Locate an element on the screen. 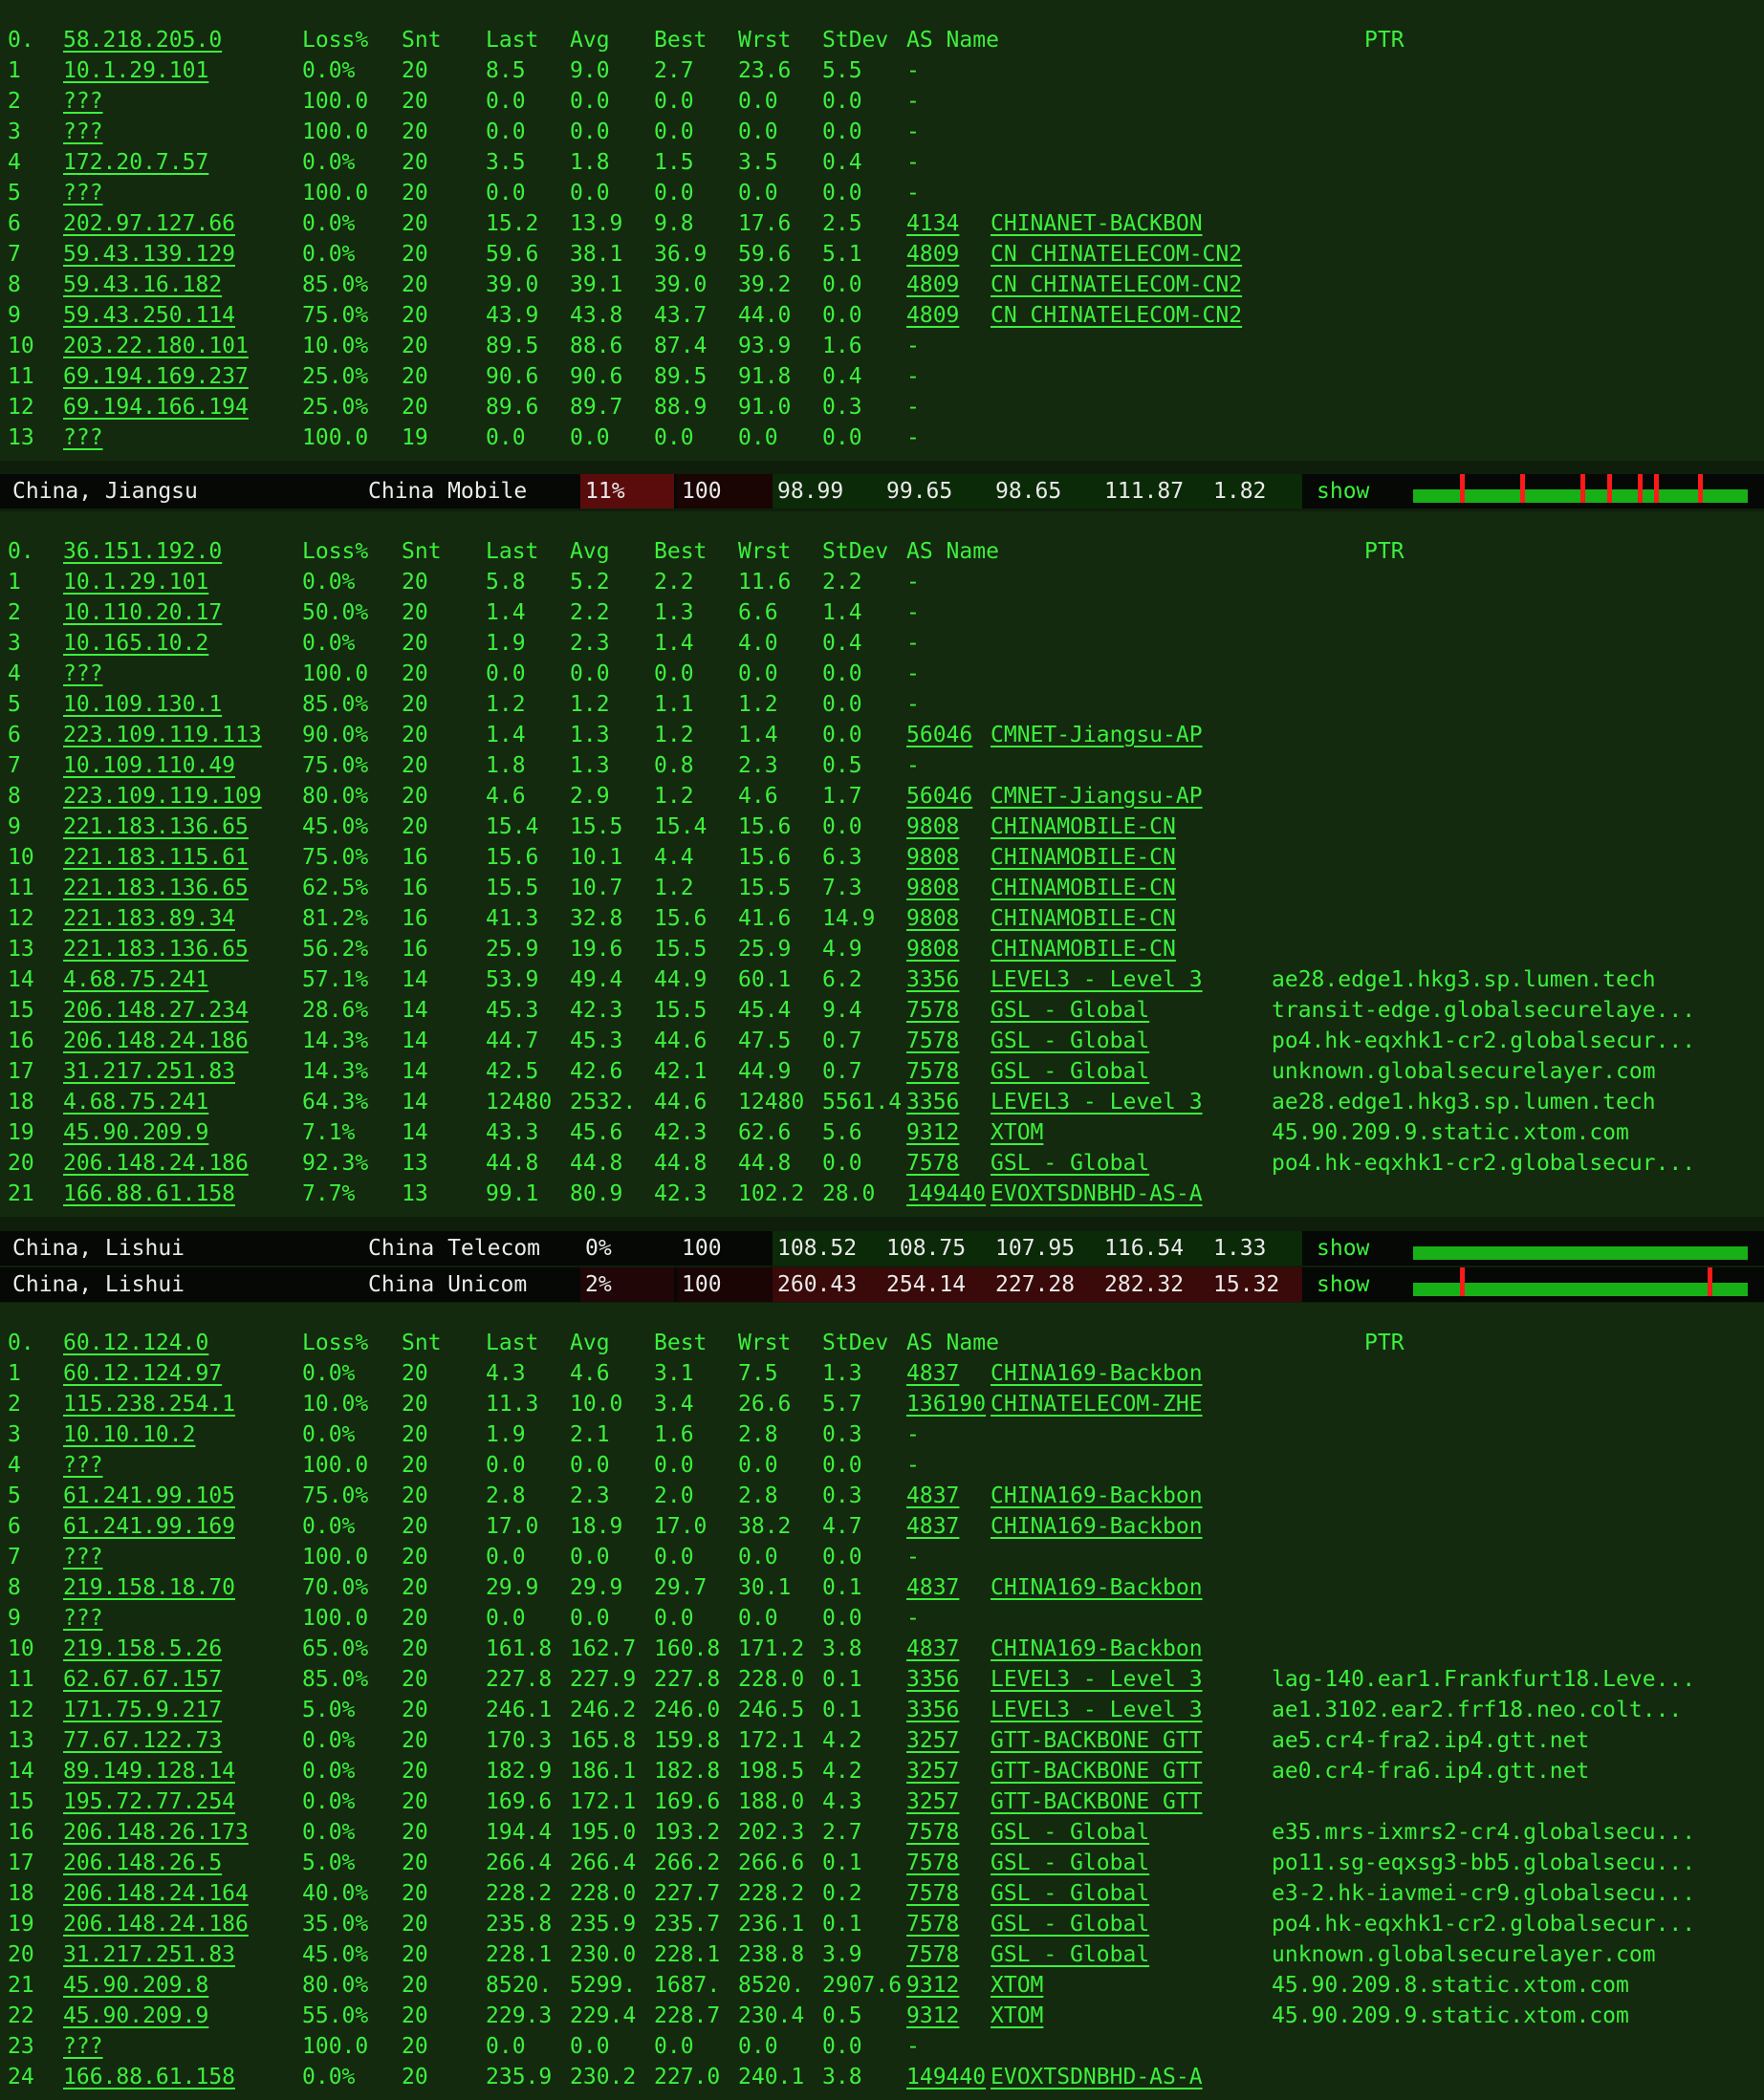 Image resolution: width=1764 pixels, height=2100 pixels. hop-host: 206.148.26.5 is located at coordinates (180, 1863).